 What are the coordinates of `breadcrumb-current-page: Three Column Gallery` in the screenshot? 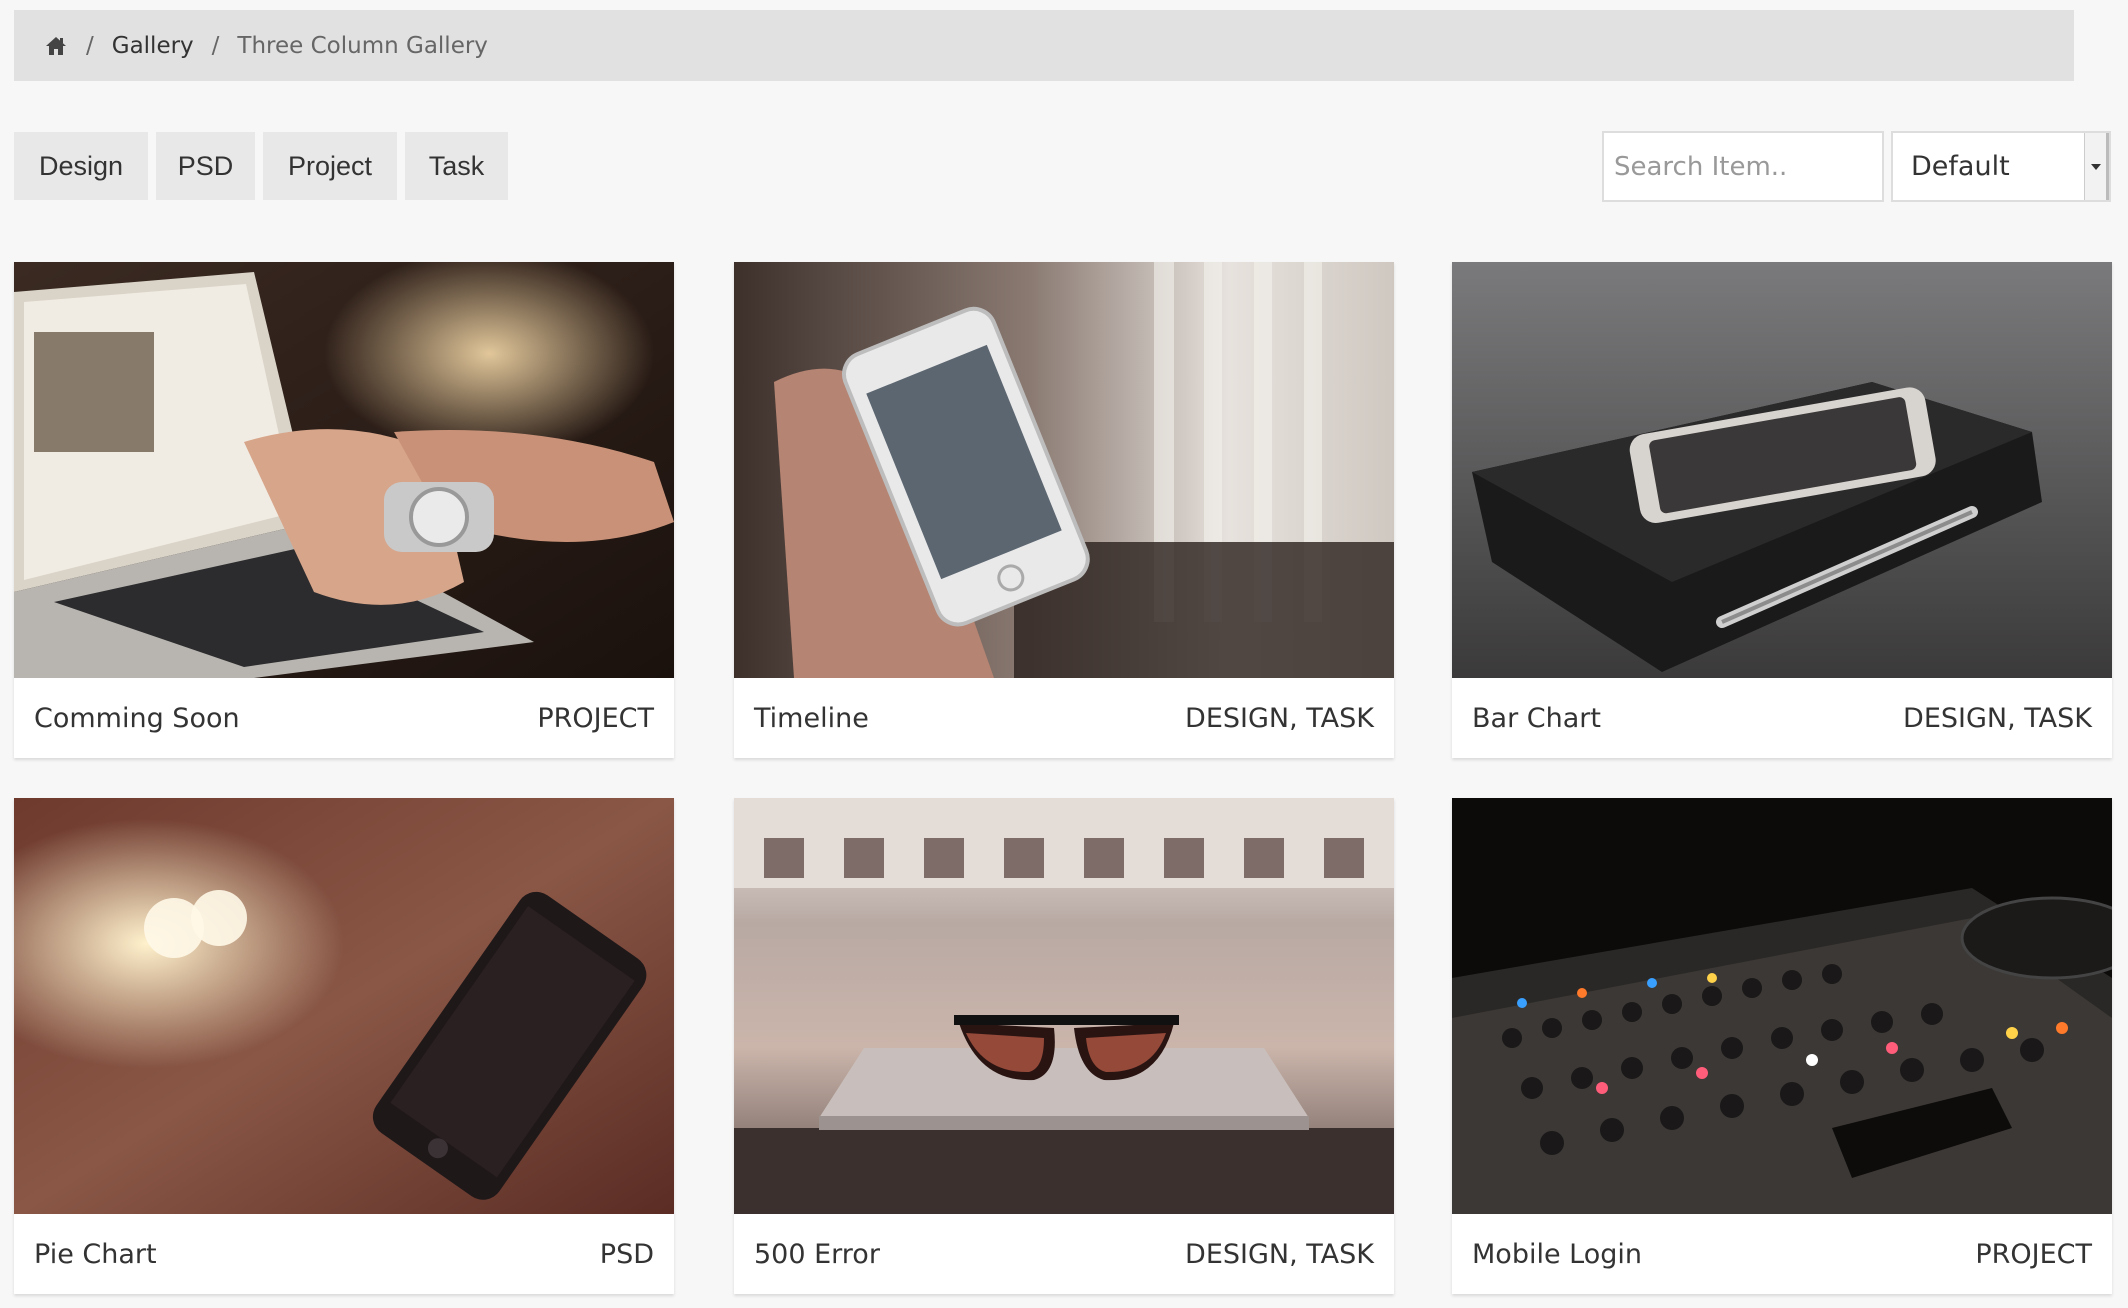 It's located at (362, 45).